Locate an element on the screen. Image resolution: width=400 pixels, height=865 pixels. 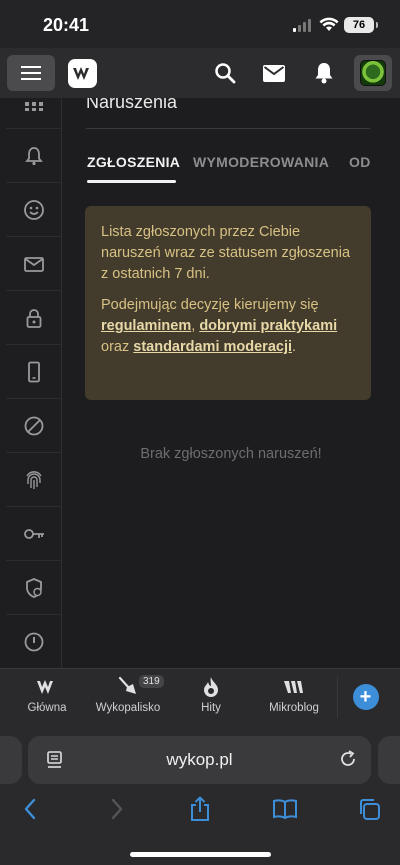
phone-icon is located at coordinates (34, 371).